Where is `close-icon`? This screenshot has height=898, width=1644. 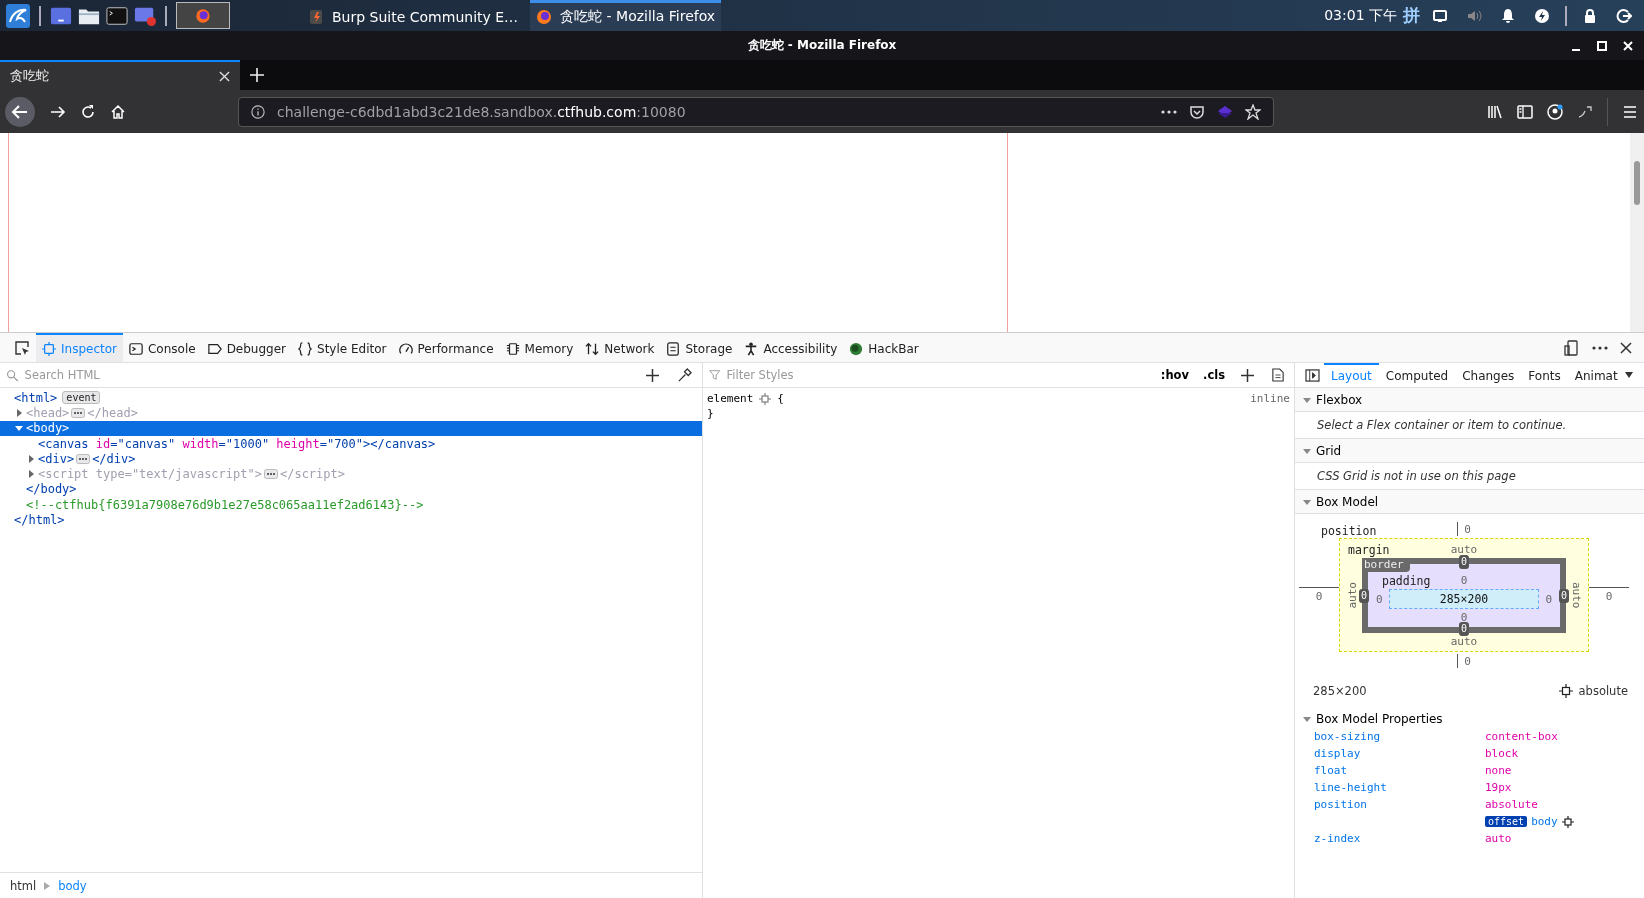
close-icon is located at coordinates (1626, 347).